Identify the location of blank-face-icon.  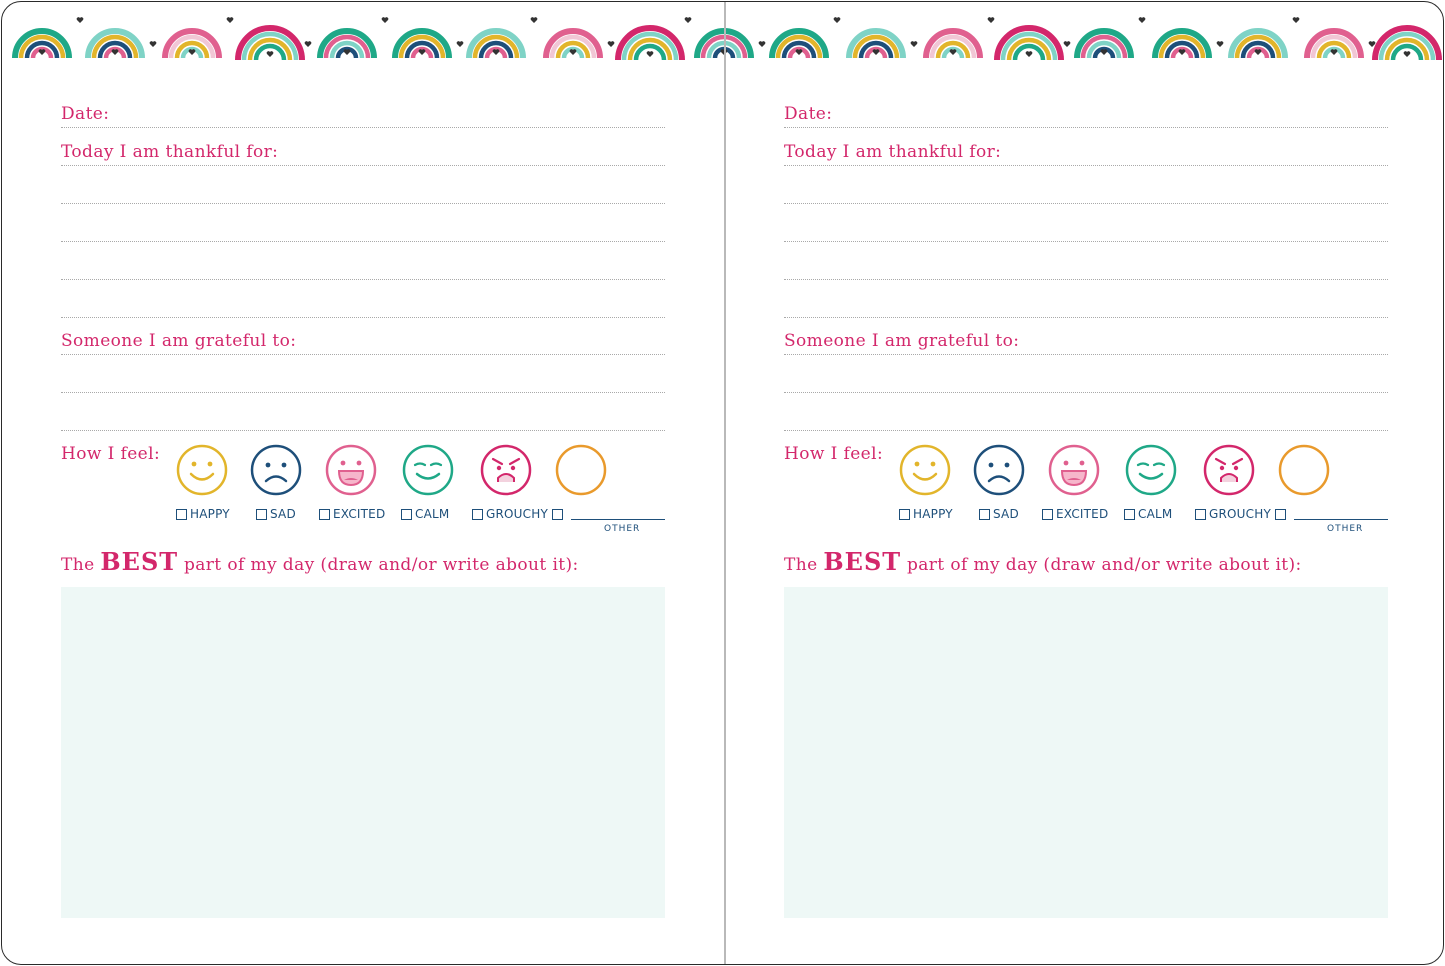
(1304, 470).